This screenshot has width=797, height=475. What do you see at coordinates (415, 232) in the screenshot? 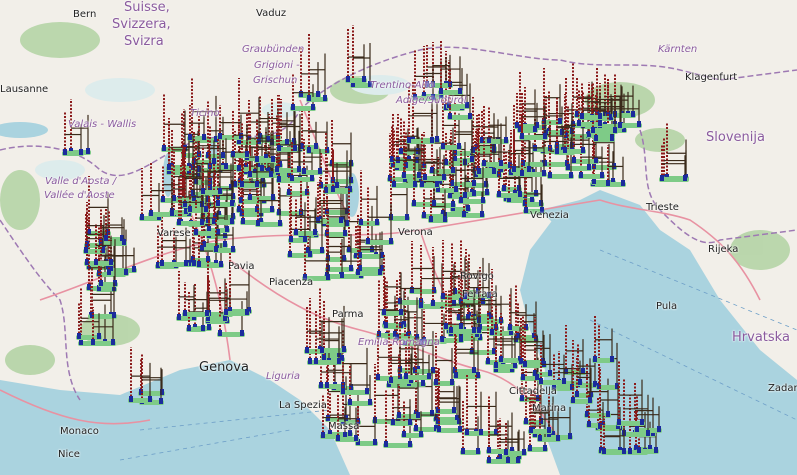
I see `city-label: Verona` at bounding box center [415, 232].